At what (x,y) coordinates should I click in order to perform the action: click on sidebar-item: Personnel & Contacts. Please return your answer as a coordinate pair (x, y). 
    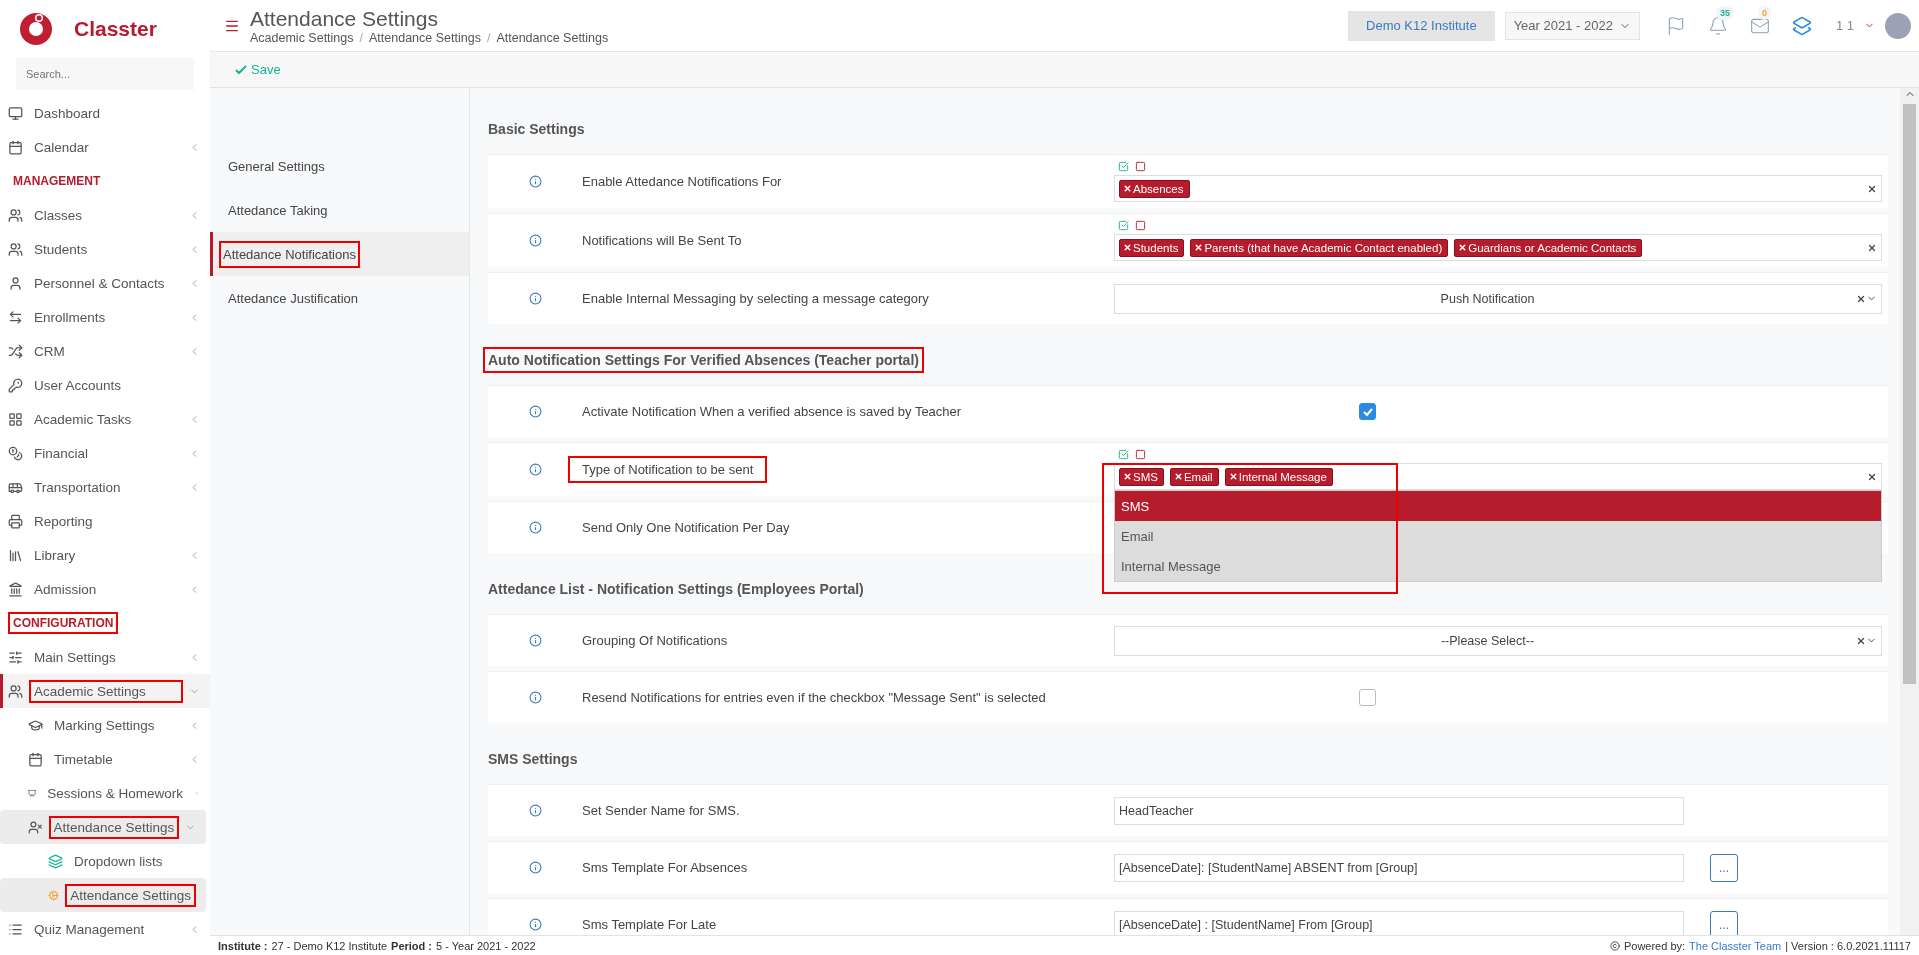
    Looking at the image, I should click on (105, 283).